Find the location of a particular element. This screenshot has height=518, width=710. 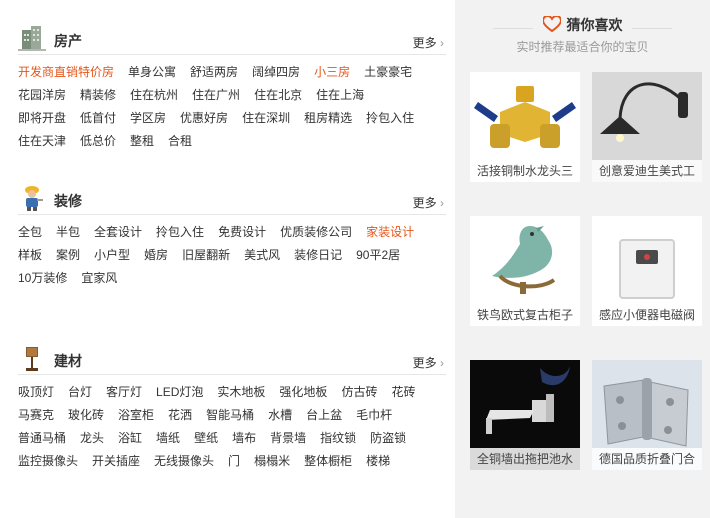

link-item: 水槽 is located at coordinates (280, 415).